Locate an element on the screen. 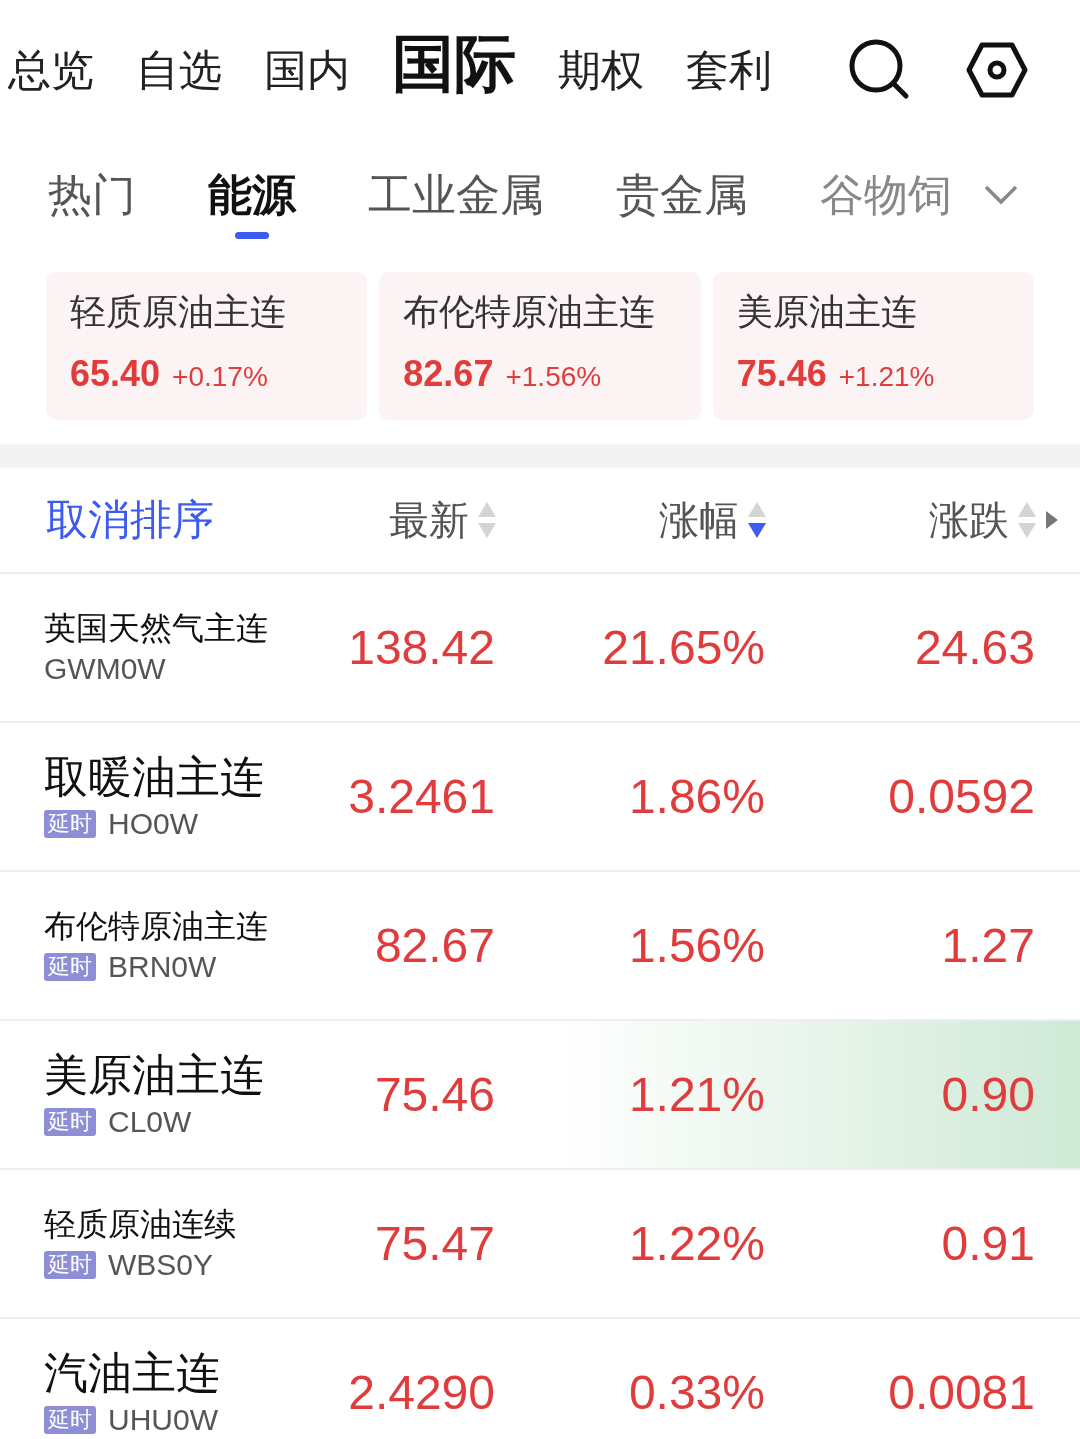 Image resolution: width=1080 pixels, height=1439 pixels. latest-price: 82.67 is located at coordinates (434, 945).